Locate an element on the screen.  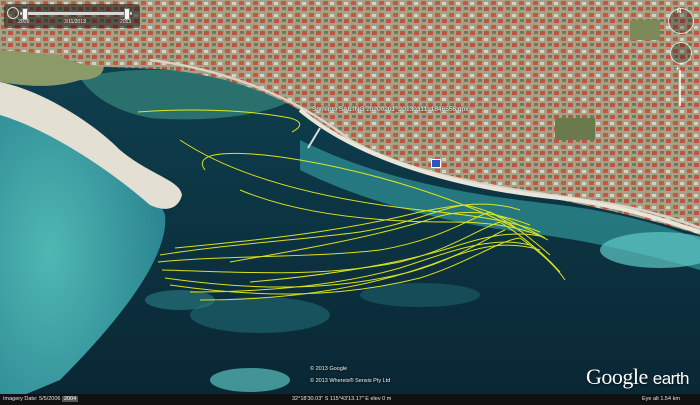
north-indicator: N is located at coordinates (679, 12).